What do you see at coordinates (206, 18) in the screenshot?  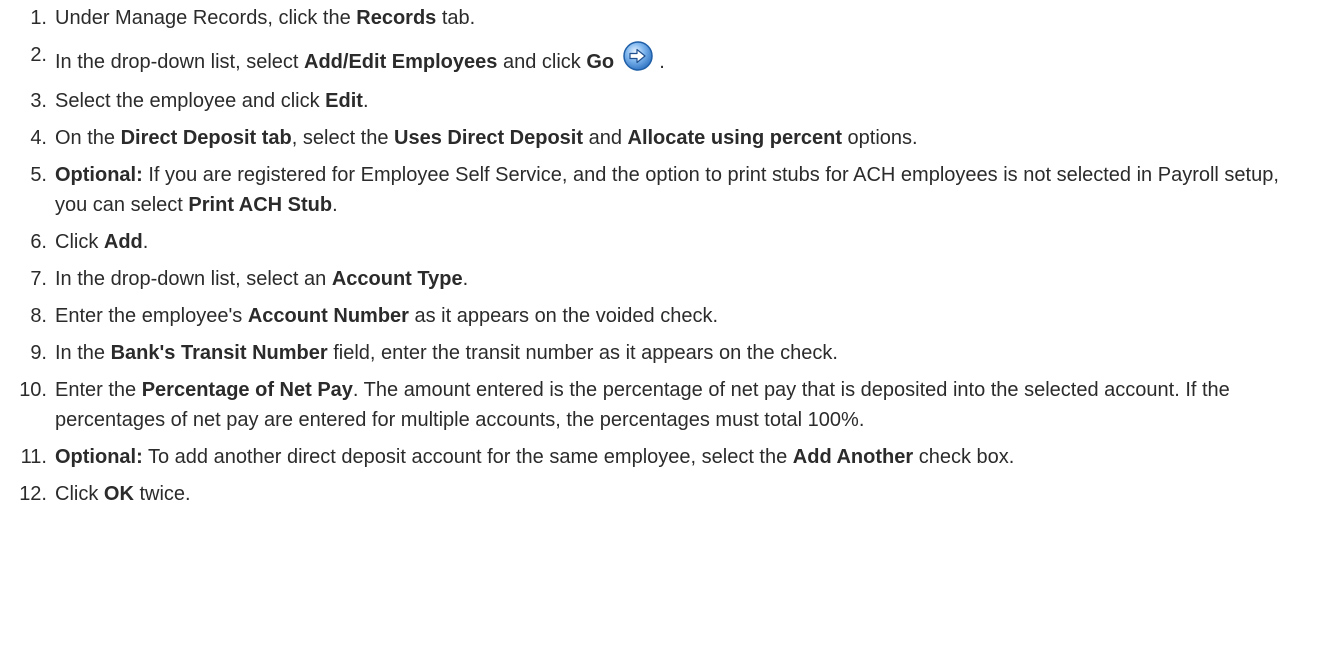 I see `step-text-run: Under Manage Records, click the` at bounding box center [206, 18].